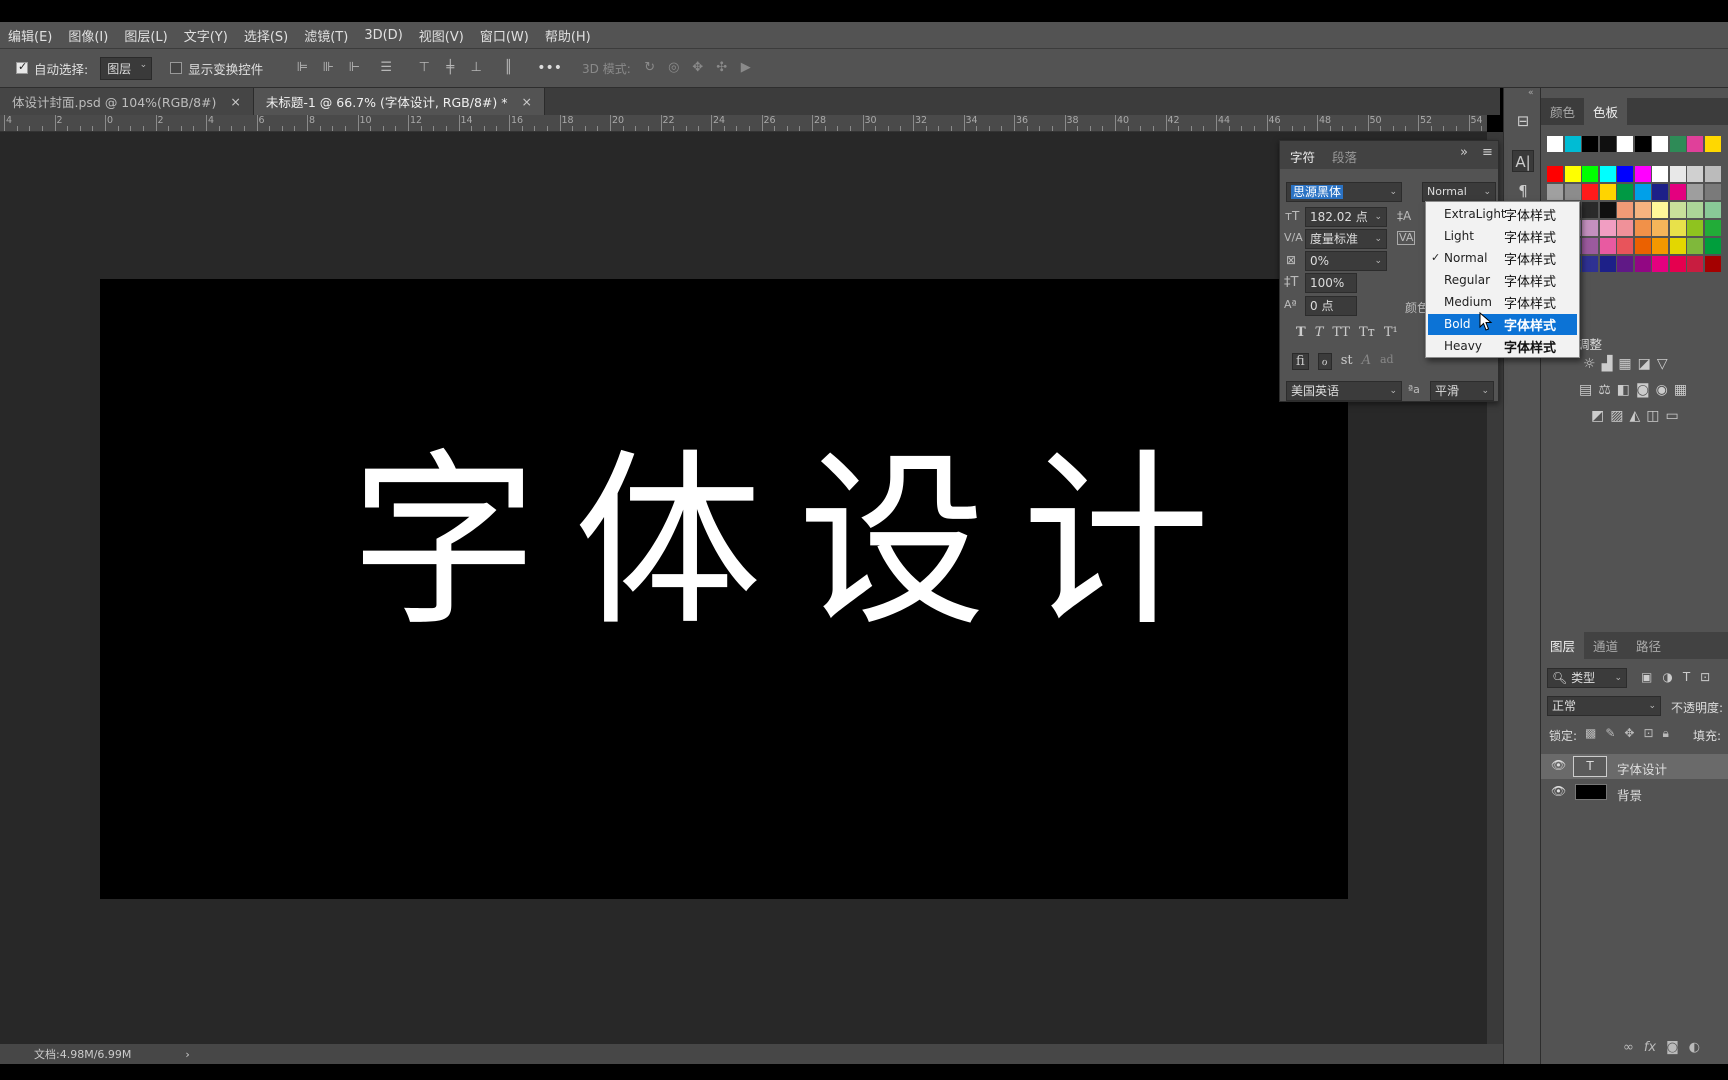 This screenshot has height=1080, width=1728. Describe the element at coordinates (1502, 346) in the screenshot. I see `font-style-option-heavy: Heavy 字体样式` at that location.